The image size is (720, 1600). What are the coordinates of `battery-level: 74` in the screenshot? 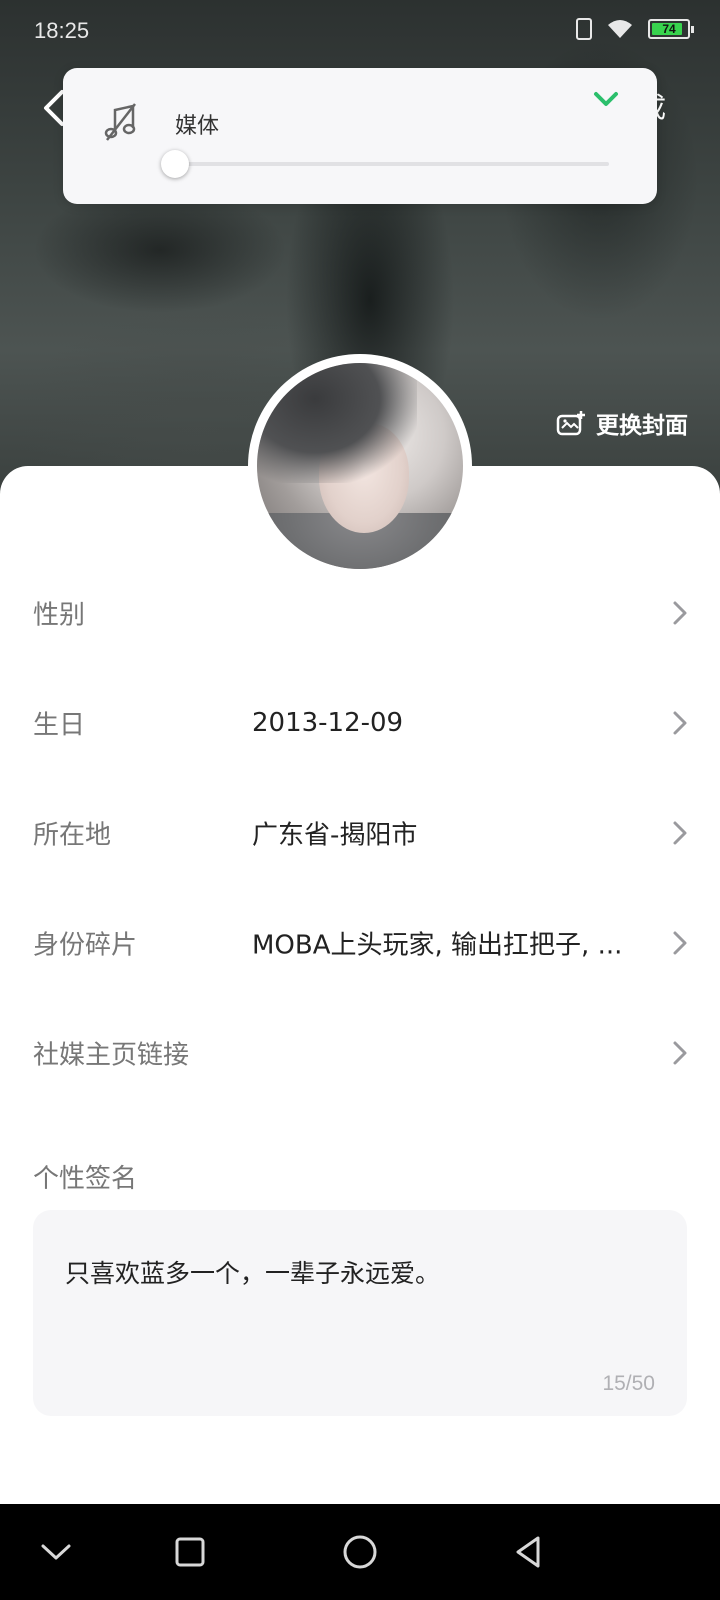 It's located at (669, 29).